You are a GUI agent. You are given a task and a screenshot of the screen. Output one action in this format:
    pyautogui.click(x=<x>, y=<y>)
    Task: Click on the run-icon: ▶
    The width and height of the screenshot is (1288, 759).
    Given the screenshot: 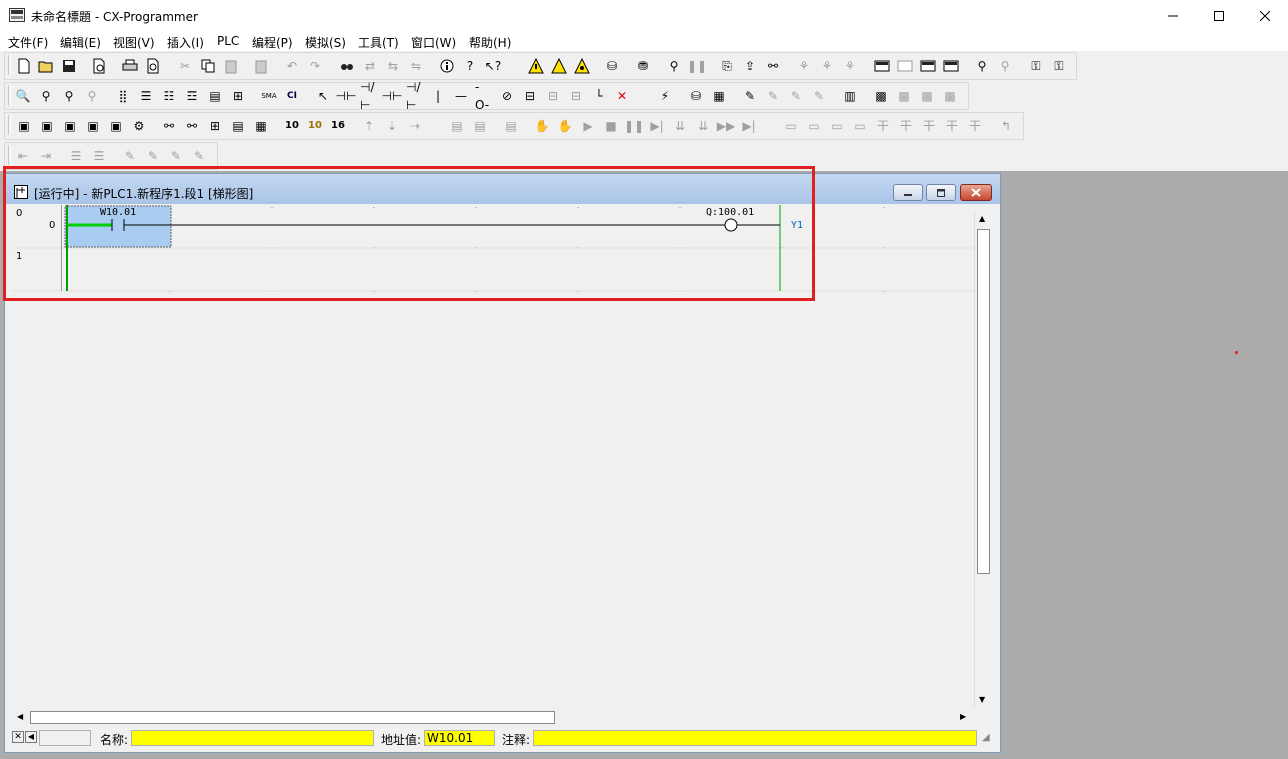 What is the action you would take?
    pyautogui.click(x=588, y=126)
    